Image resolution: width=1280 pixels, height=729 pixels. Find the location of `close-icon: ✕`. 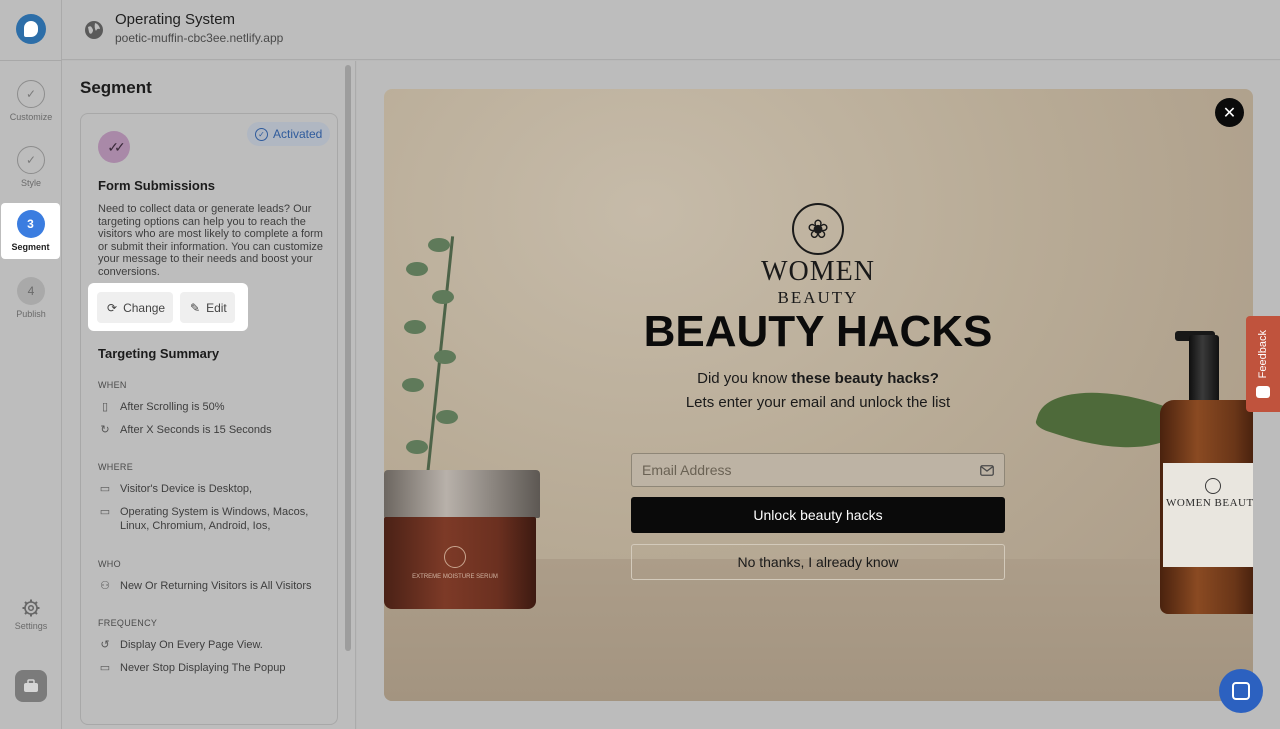

close-icon: ✕ is located at coordinates (1229, 113).